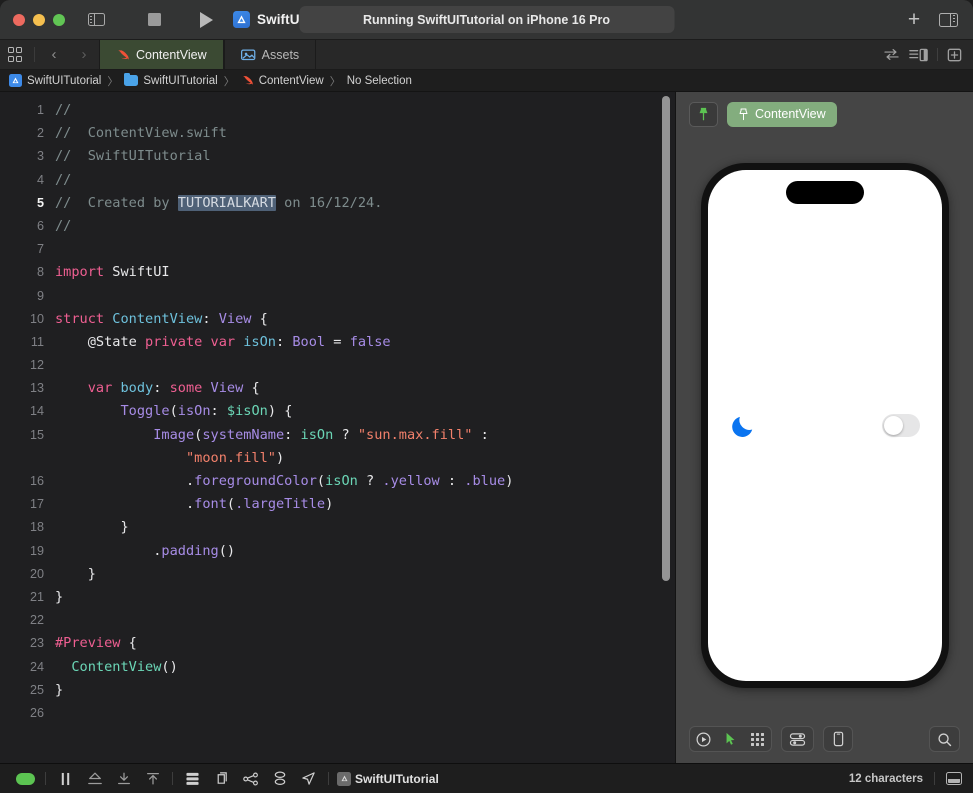 The height and width of the screenshot is (793, 973). I want to click on line-number: 18, so click(36, 527).